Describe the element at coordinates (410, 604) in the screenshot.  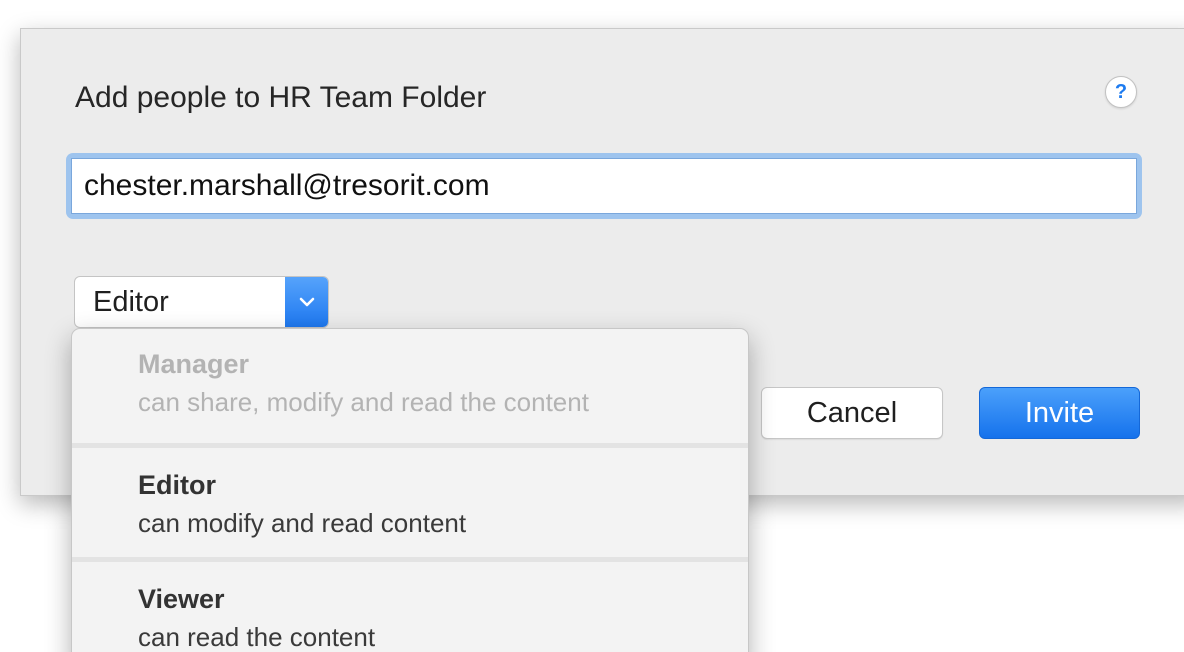
I see `role-option-viewer: Viewer can read the content` at that location.